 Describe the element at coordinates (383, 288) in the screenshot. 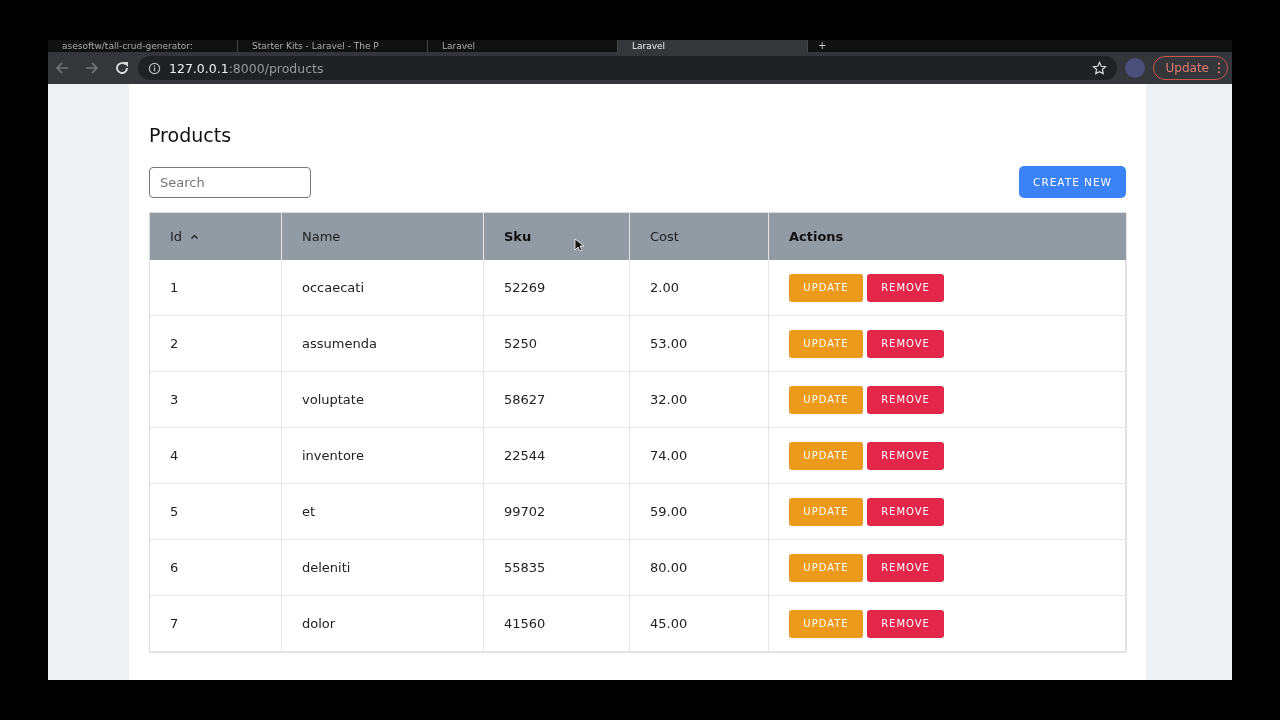

I see `table-cell: occaecati` at that location.